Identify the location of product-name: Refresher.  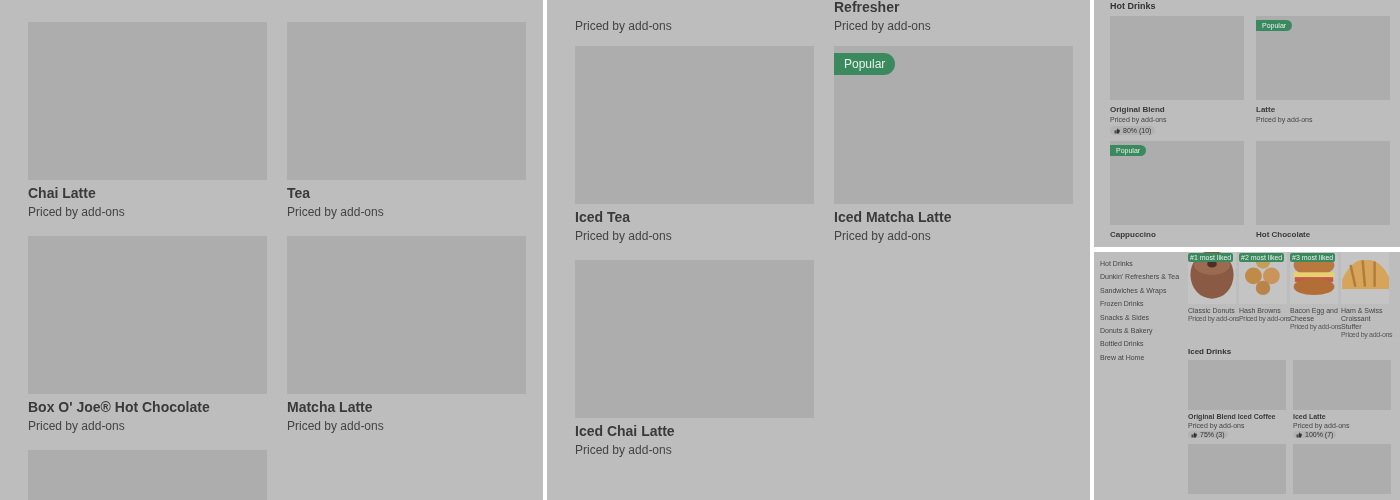
(953, 8).